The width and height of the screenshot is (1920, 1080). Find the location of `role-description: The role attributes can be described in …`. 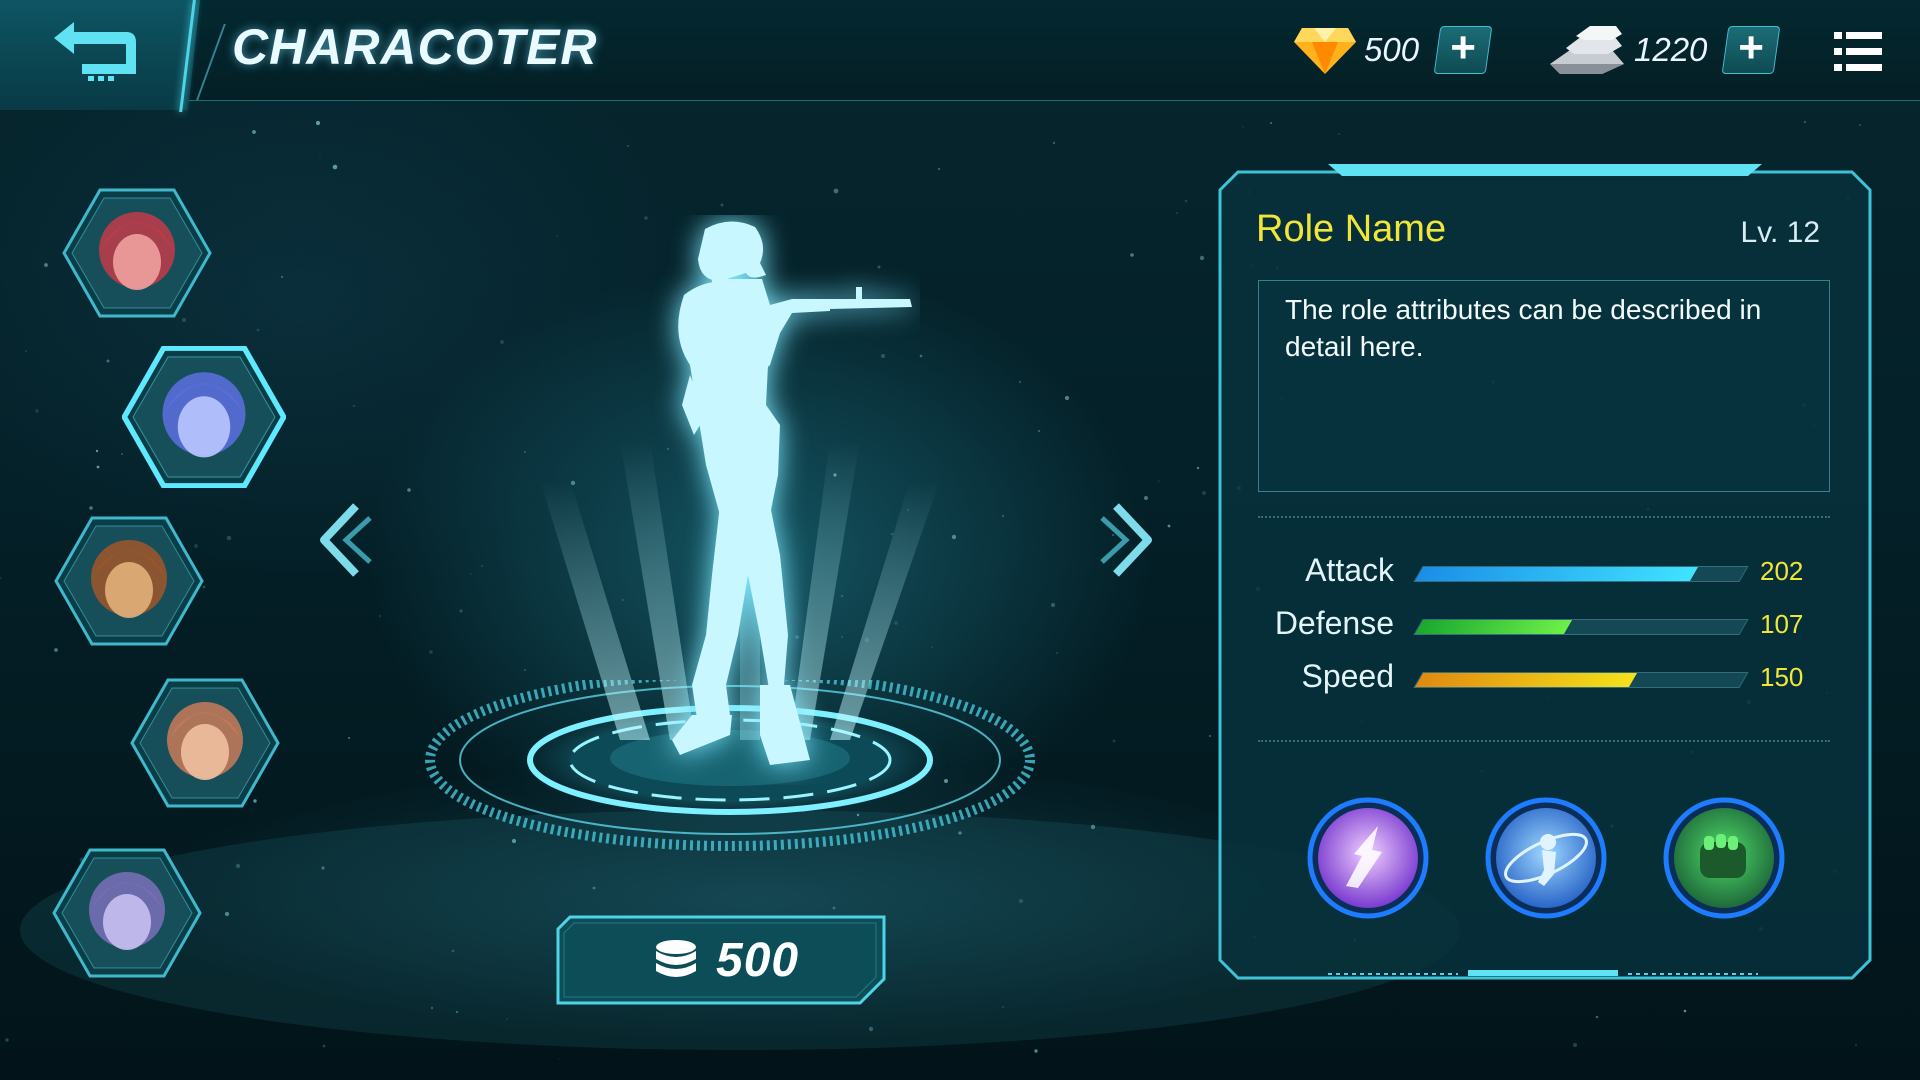

role-description: The role attributes can be described in … is located at coordinates (1544, 386).